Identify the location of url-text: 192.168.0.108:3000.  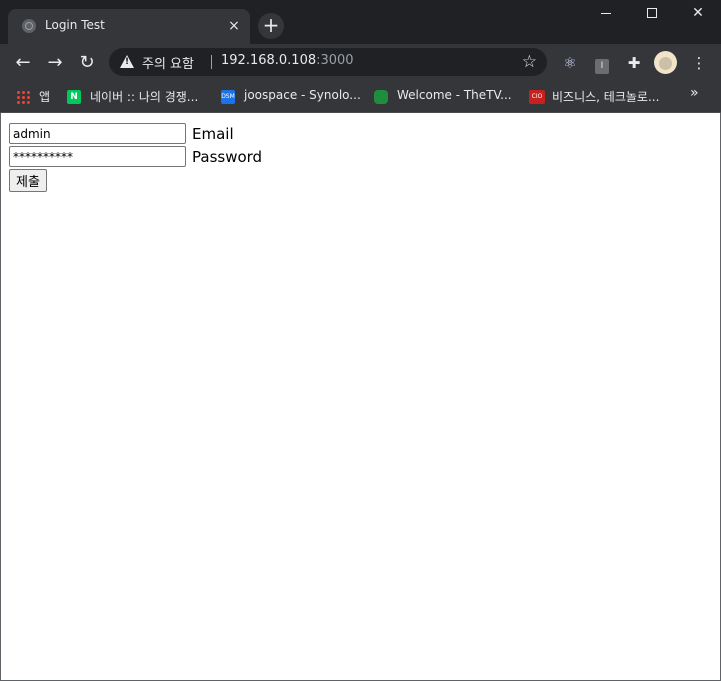
(287, 60).